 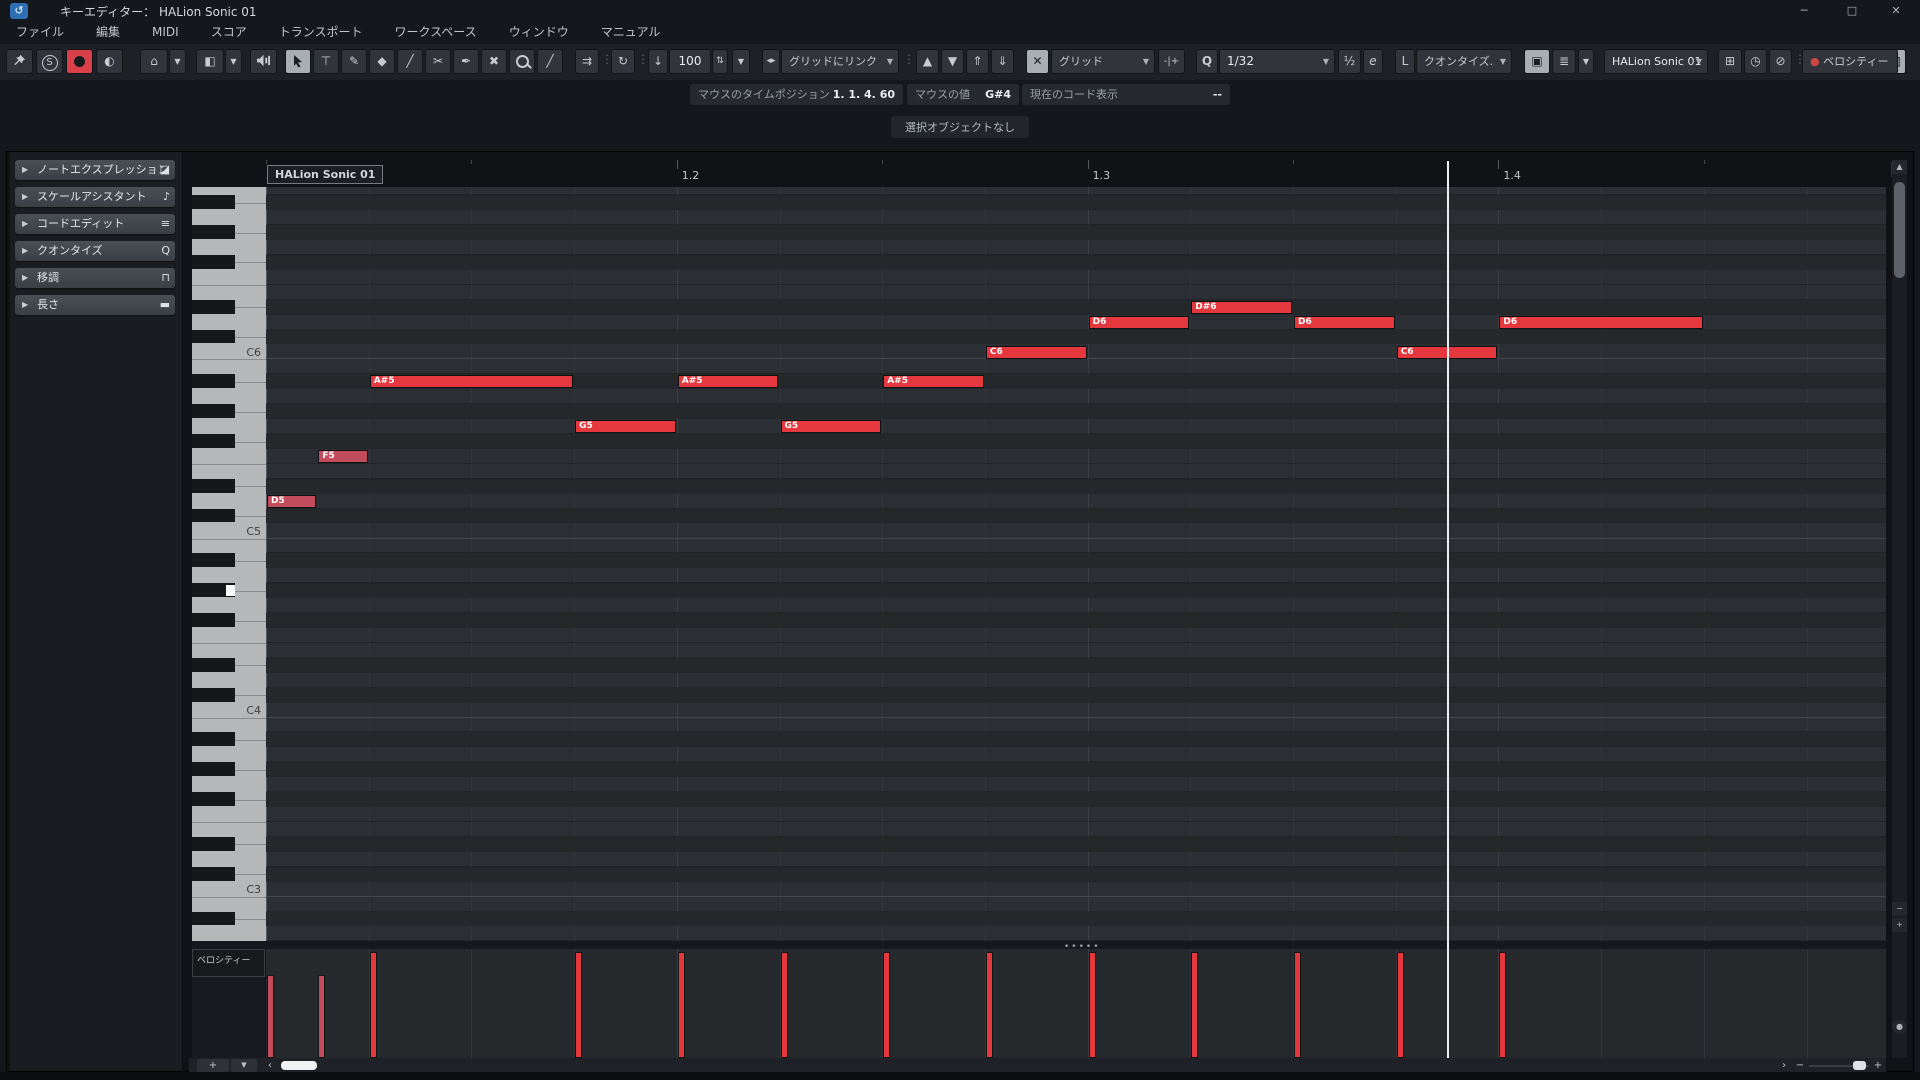 What do you see at coordinates (1859, 1065) in the screenshot?
I see `hzoom-slider-thumb` at bounding box center [1859, 1065].